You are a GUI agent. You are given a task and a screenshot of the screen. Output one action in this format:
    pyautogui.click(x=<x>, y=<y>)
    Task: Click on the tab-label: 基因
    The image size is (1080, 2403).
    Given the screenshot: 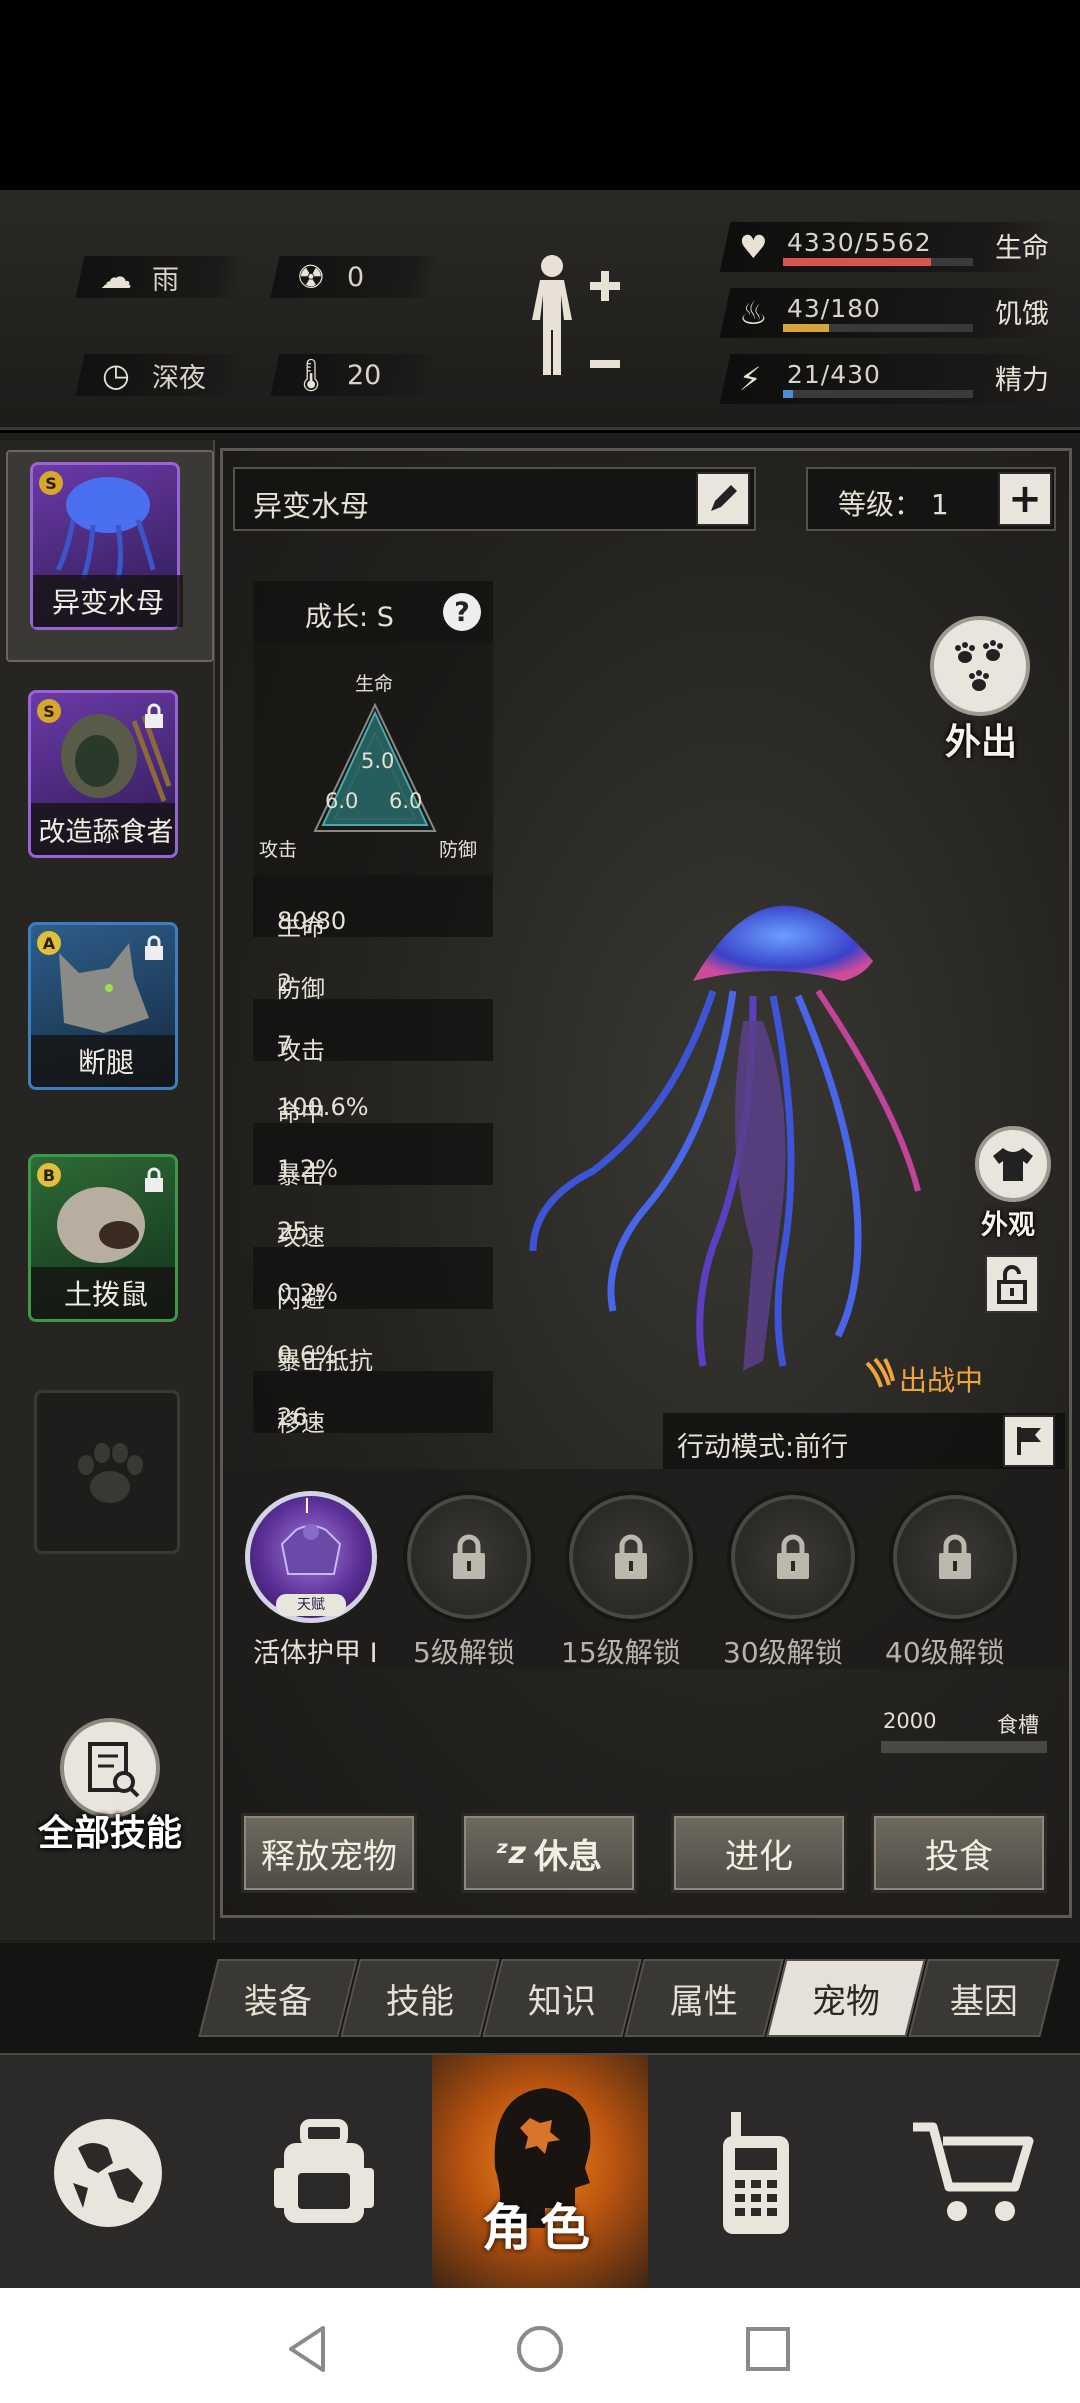 What is the action you would take?
    pyautogui.click(x=984, y=2001)
    